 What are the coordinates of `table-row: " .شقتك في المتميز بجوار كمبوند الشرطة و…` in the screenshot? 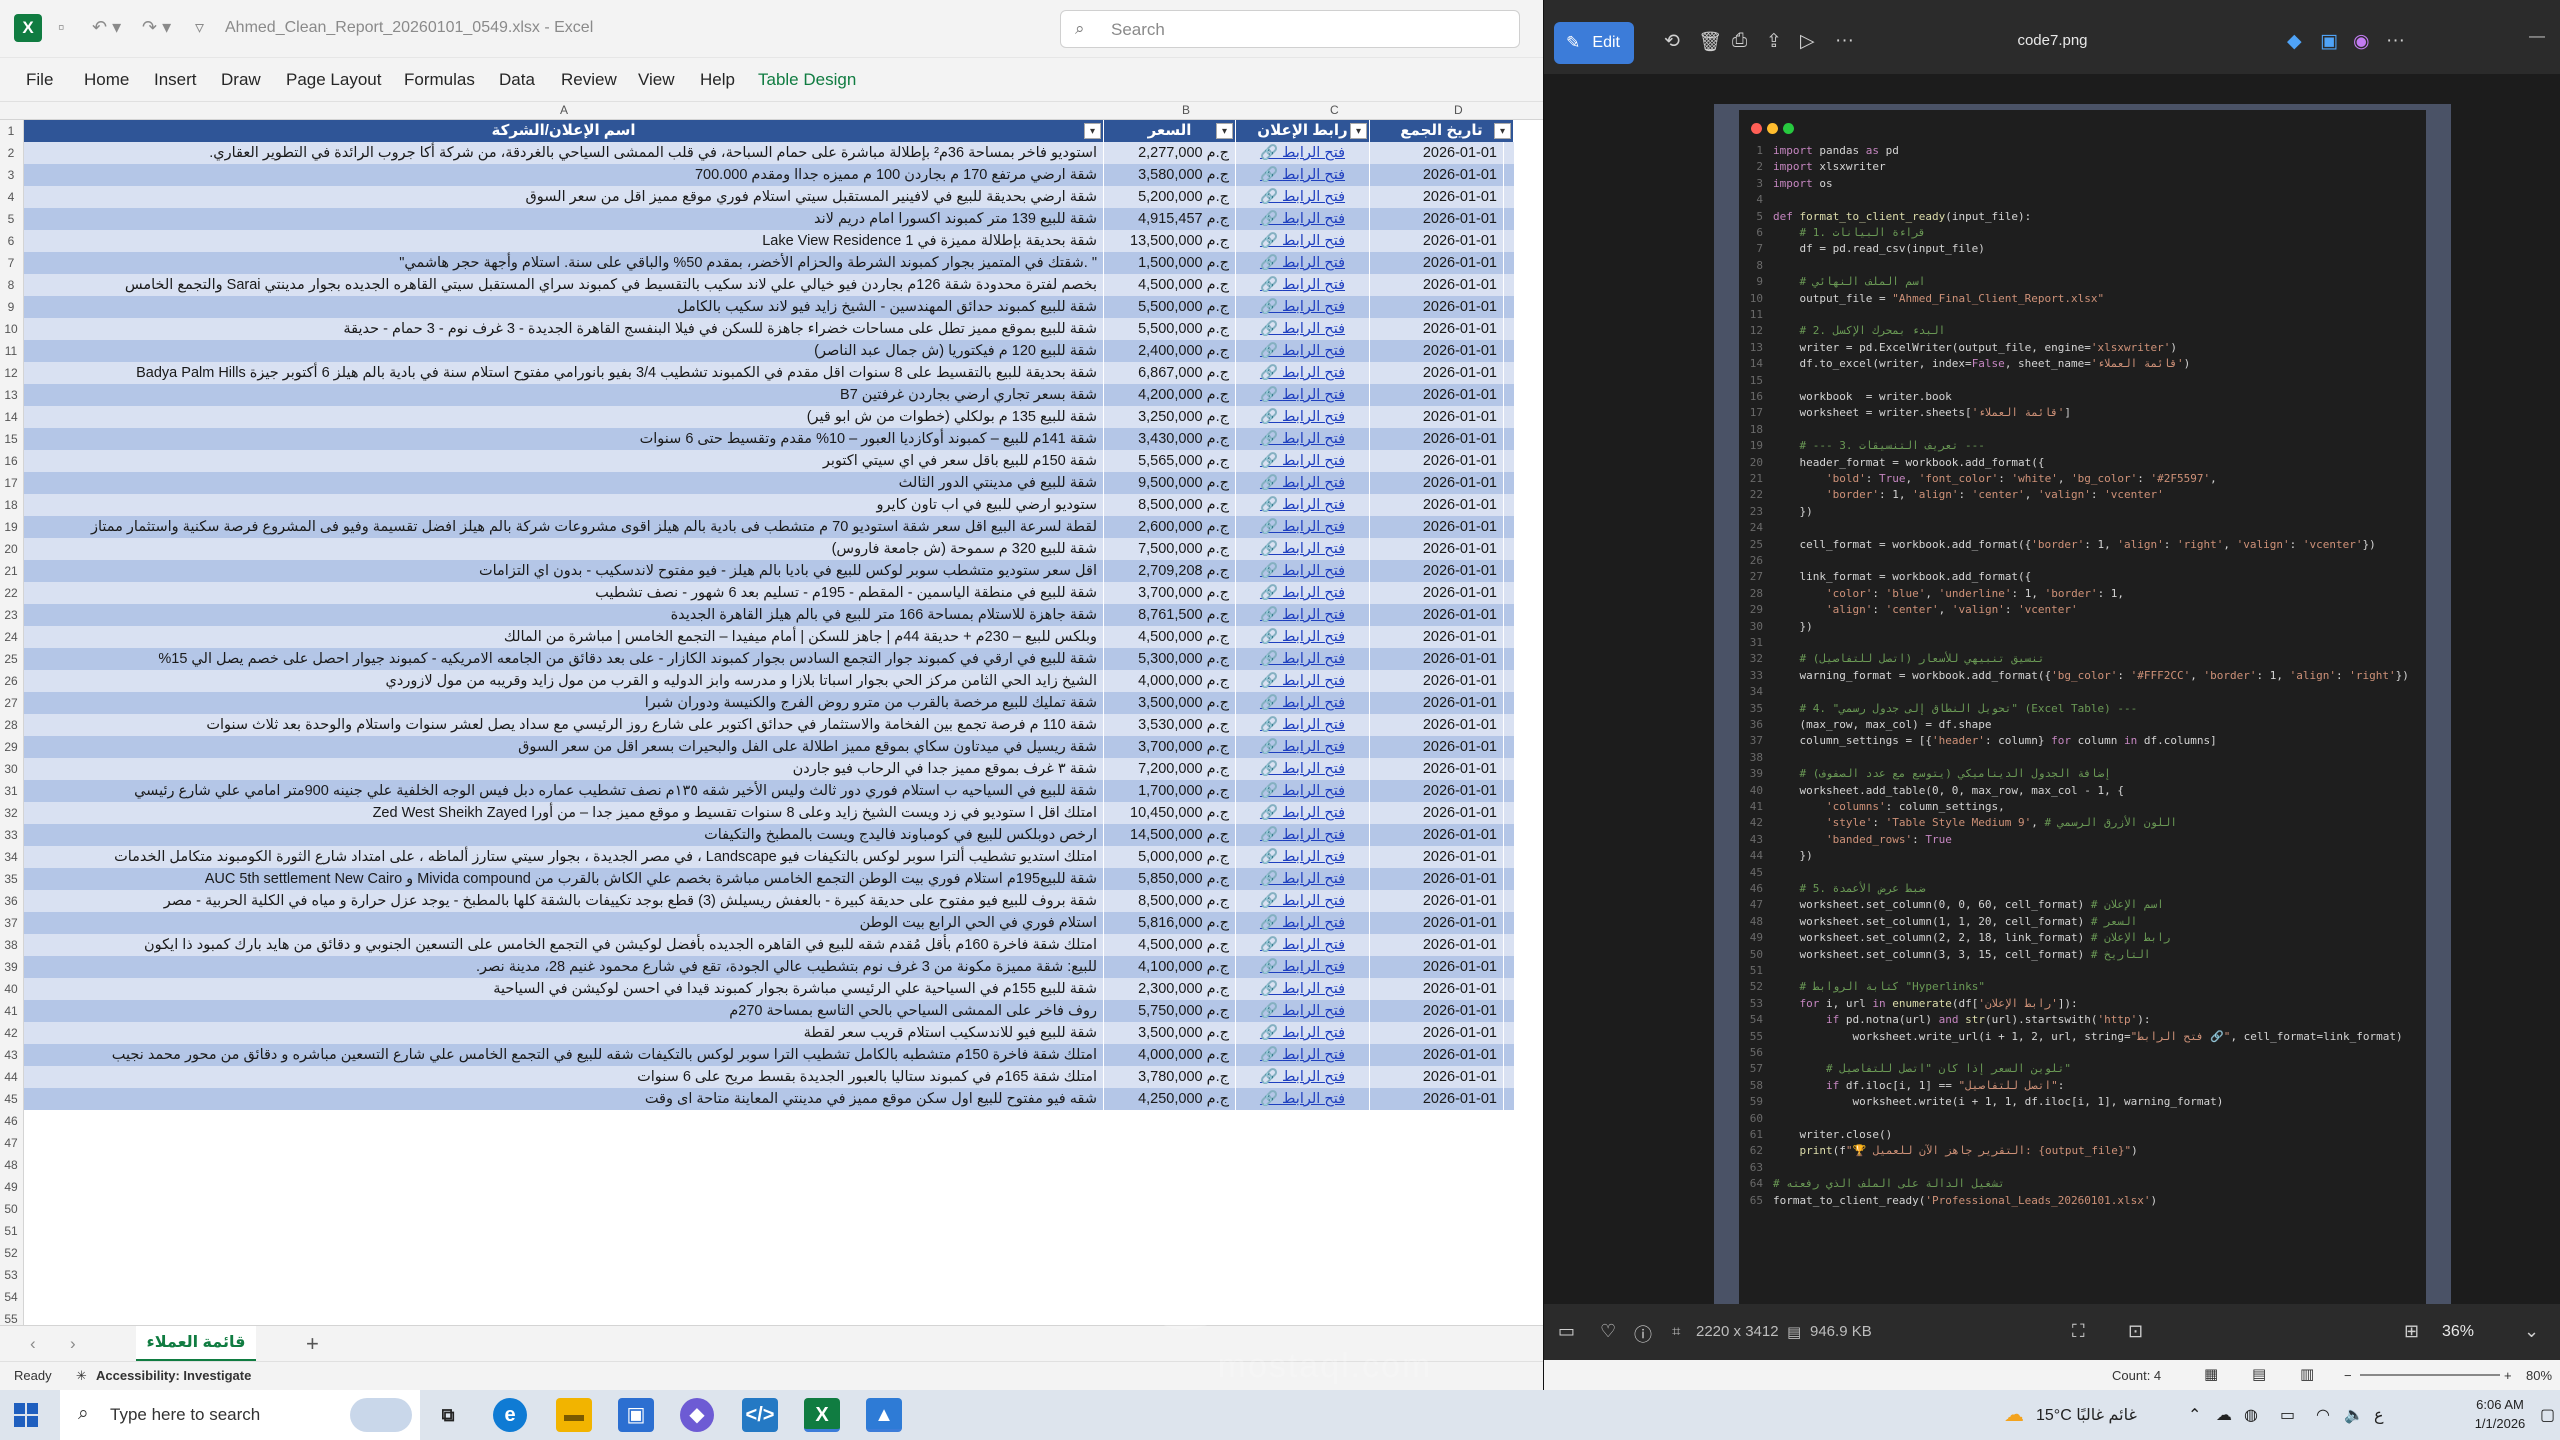 It's located at (769, 263).